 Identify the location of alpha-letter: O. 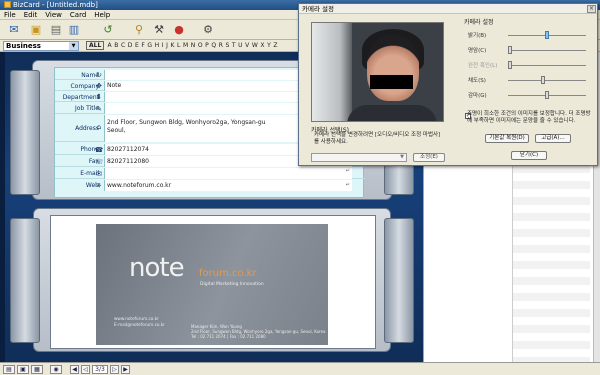
(200, 45).